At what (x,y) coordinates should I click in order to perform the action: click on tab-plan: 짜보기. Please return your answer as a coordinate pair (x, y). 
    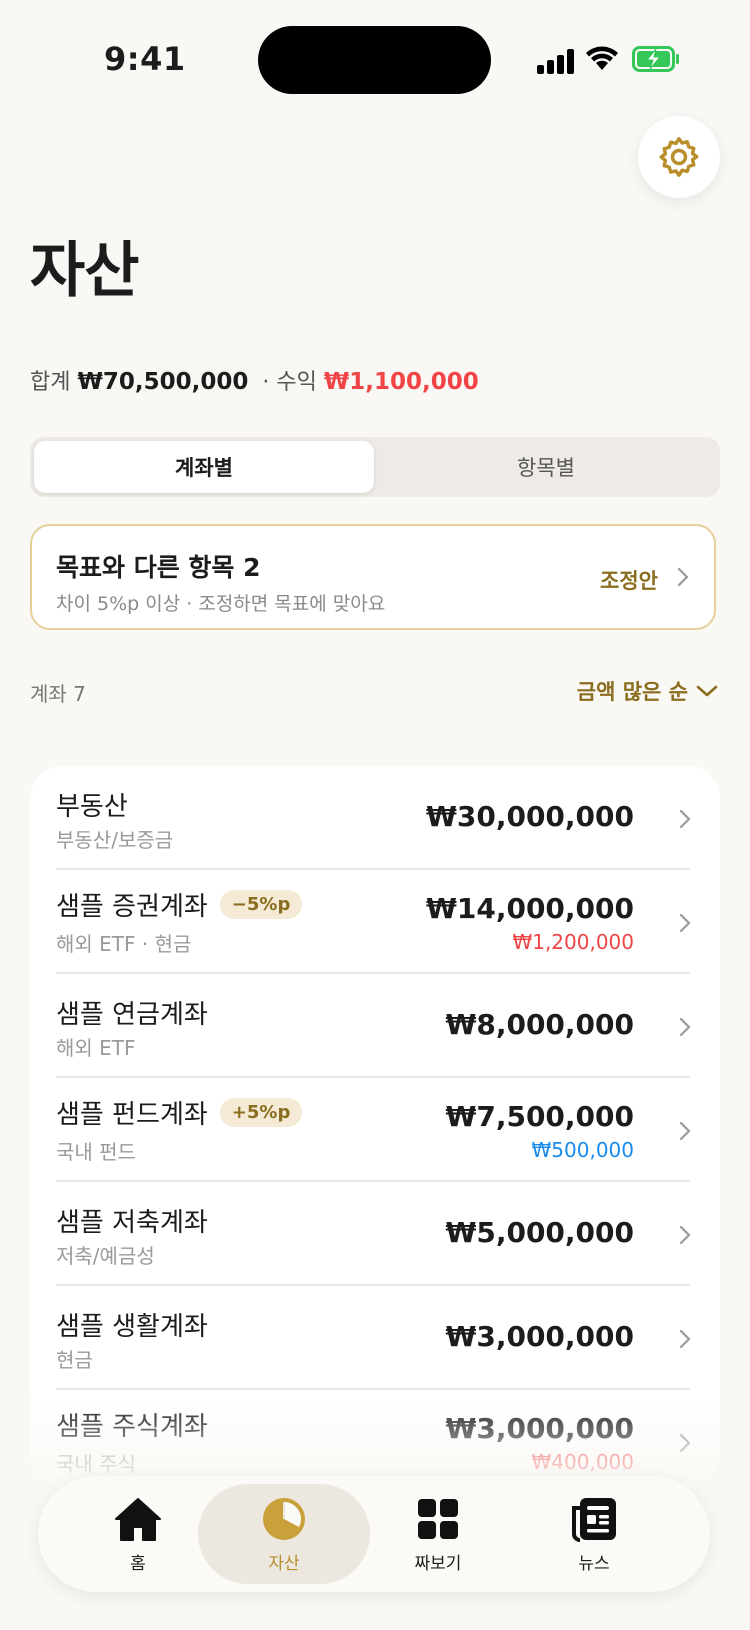
    Looking at the image, I should click on (438, 1534).